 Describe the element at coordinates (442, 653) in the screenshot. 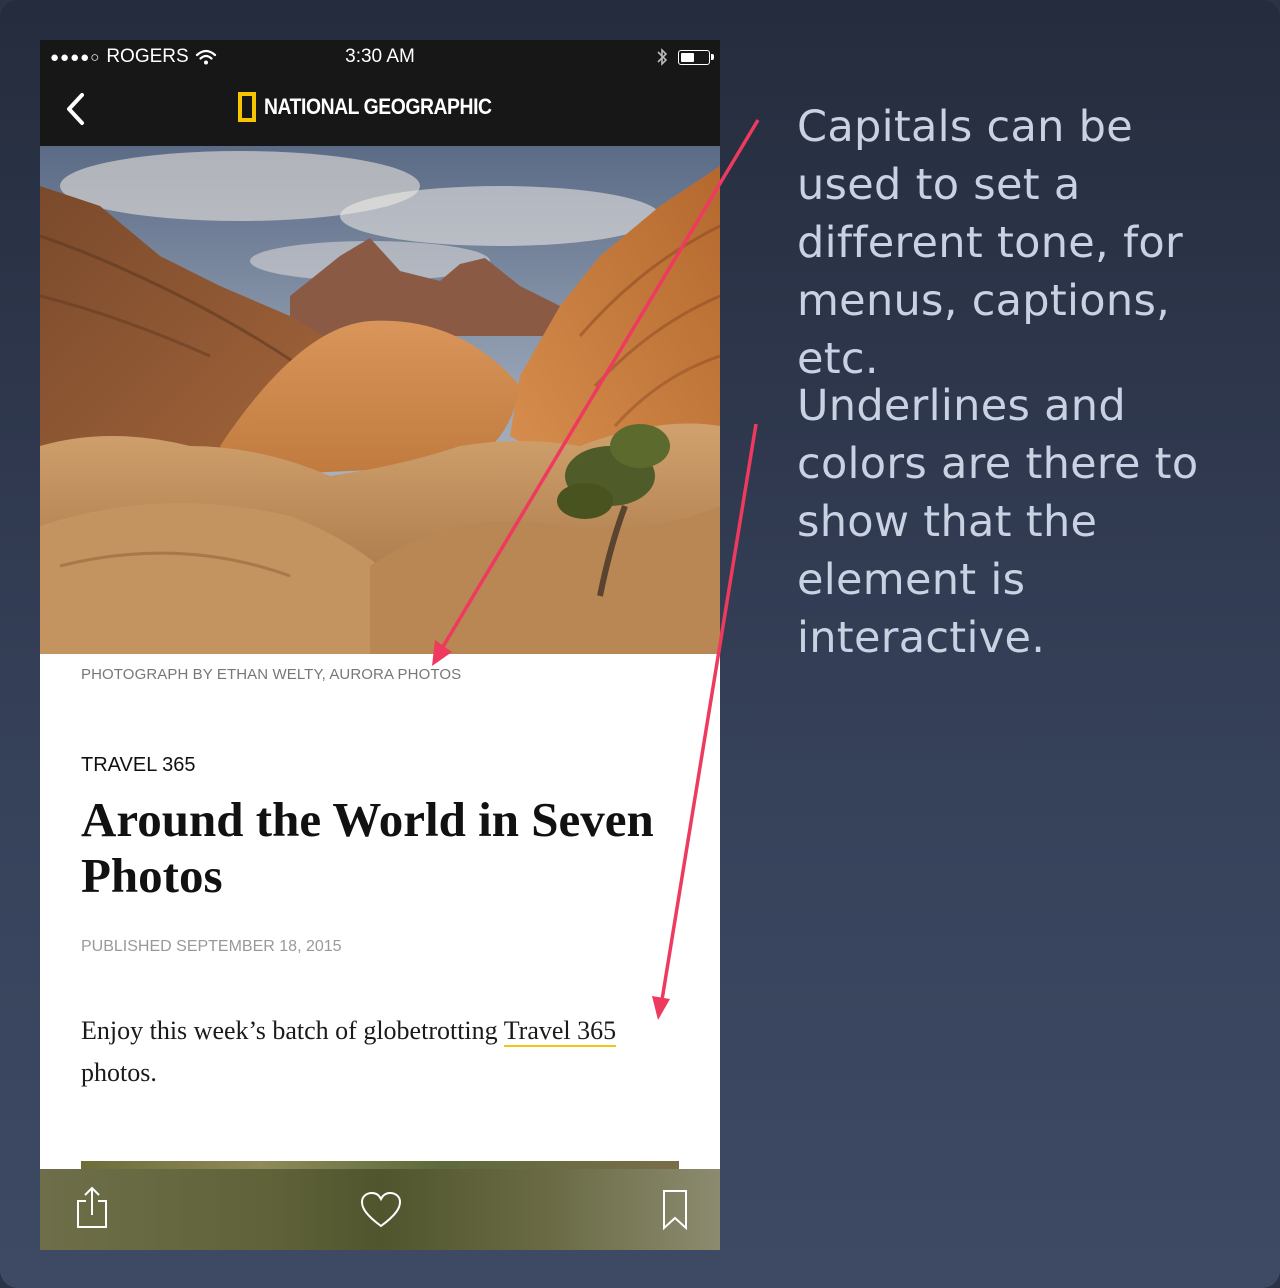

I see `caption-arrowhead` at that location.